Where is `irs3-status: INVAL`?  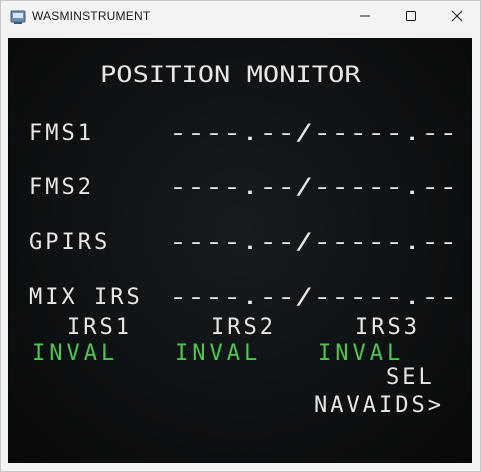 irs3-status: INVAL is located at coordinates (361, 353).